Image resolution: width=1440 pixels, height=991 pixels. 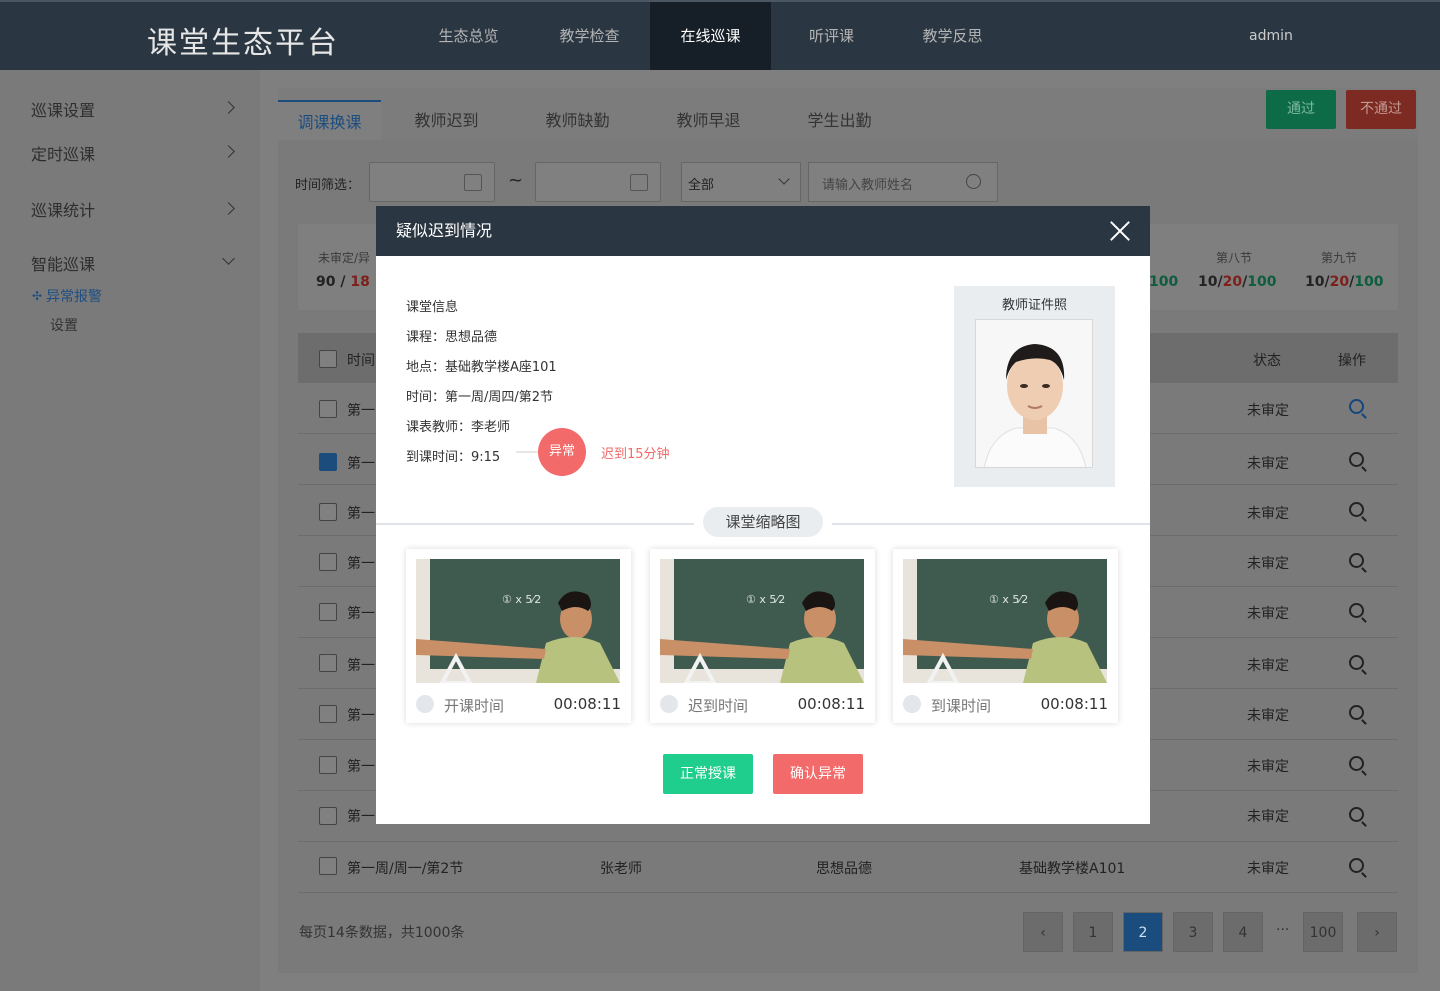 What do you see at coordinates (839, 120) in the screenshot?
I see `tab-student-attendance: 学生出勤` at bounding box center [839, 120].